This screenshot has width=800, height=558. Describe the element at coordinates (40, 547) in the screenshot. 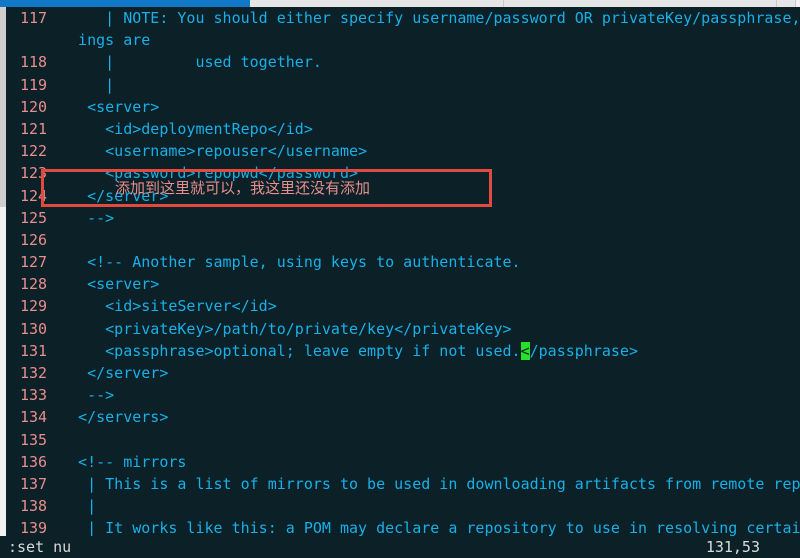

I see `status-command: :set nu` at that location.